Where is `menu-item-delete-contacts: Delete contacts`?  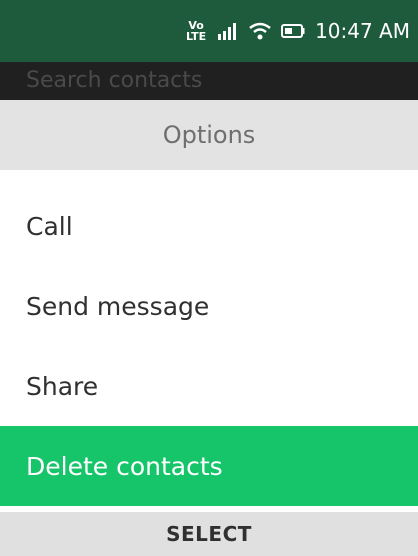 menu-item-delete-contacts: Delete contacts is located at coordinates (209, 466).